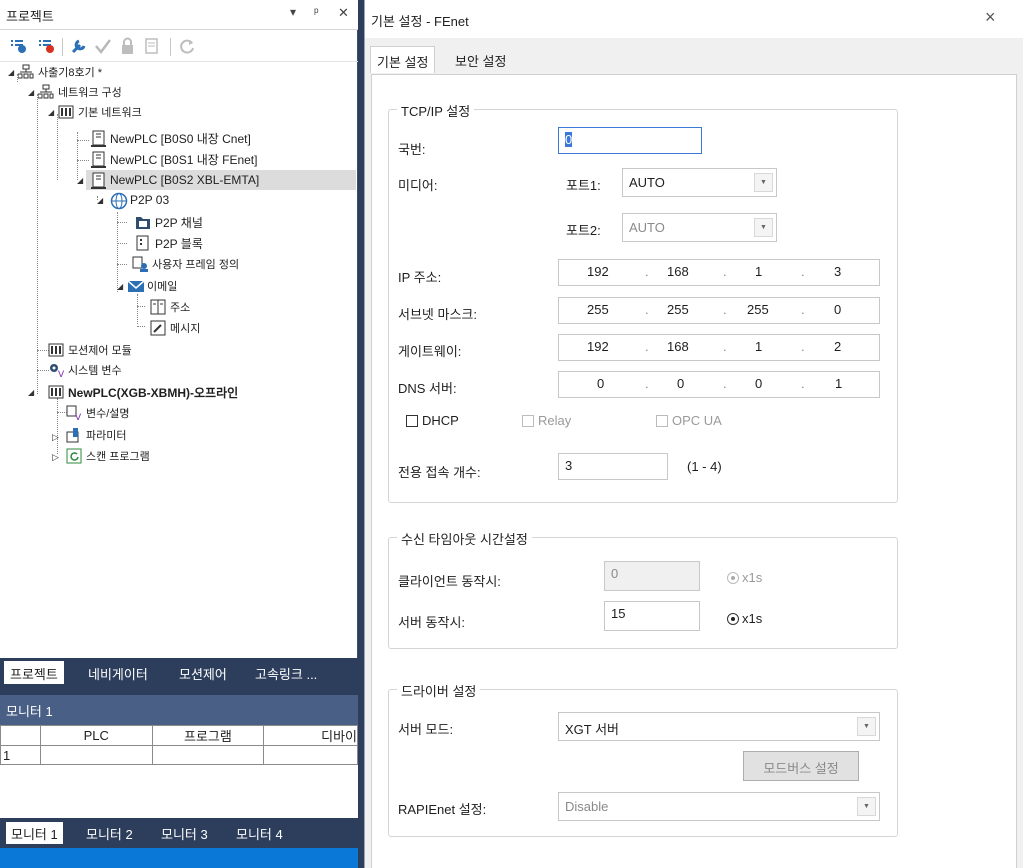 The image size is (1023, 868). I want to click on tree-node-p2p-channel: P2P 채널, so click(169, 222).